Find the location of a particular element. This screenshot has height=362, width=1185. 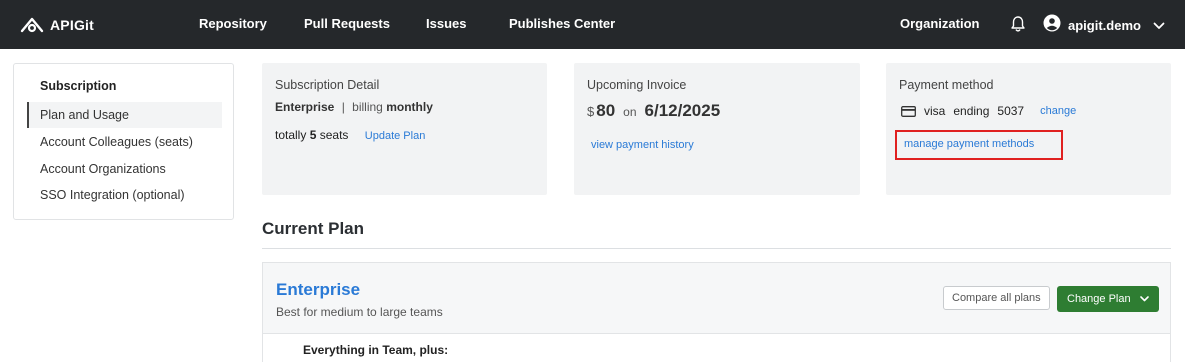

change-plan-label: Change Plan is located at coordinates (1099, 299).